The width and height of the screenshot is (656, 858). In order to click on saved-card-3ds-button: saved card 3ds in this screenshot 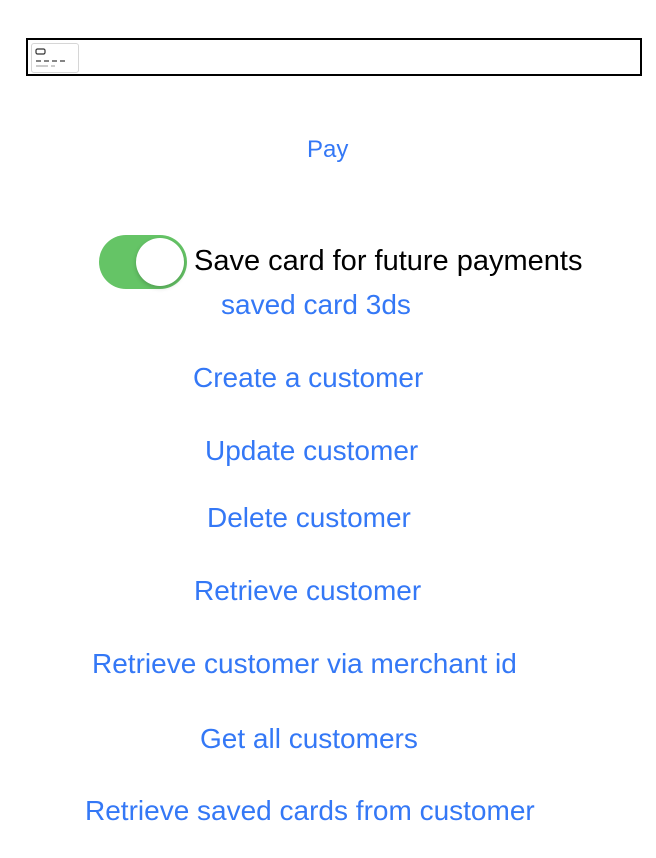, I will do `click(316, 305)`.